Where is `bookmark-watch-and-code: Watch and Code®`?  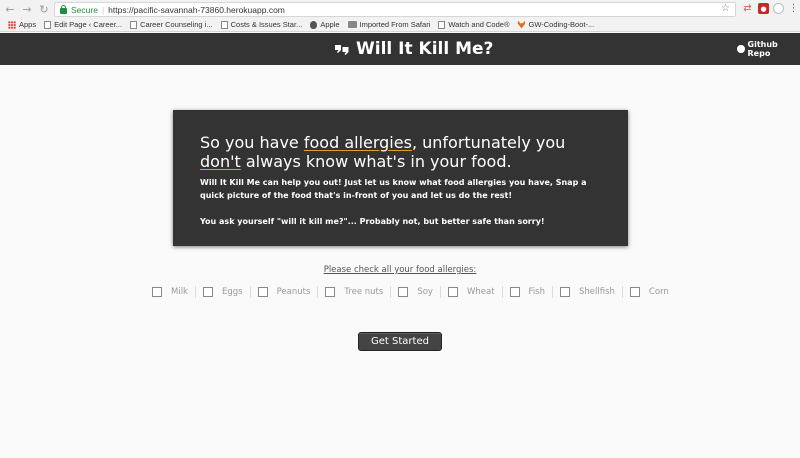 bookmark-watch-and-code: Watch and Code® is located at coordinates (473, 24).